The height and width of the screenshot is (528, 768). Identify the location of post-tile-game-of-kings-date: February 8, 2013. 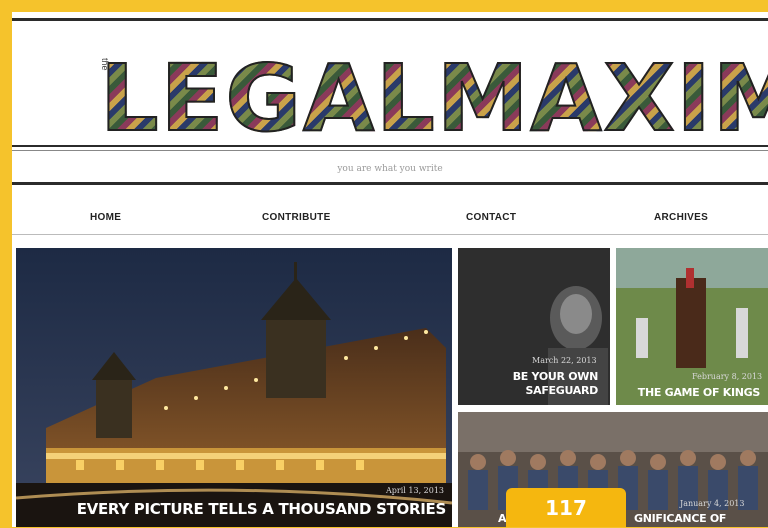
(727, 376).